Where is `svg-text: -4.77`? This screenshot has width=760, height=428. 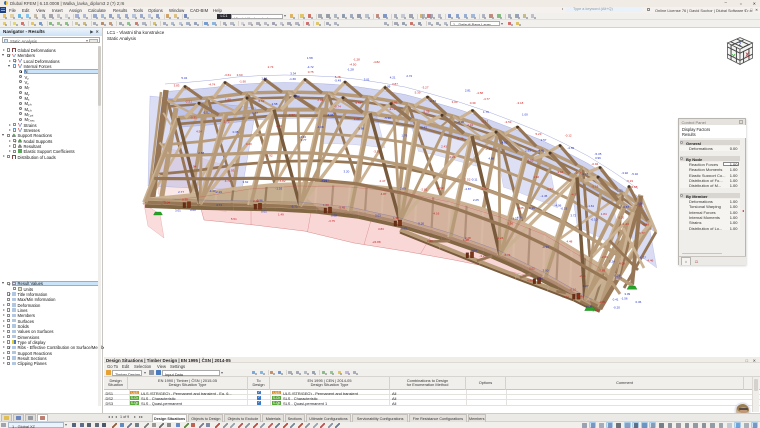 svg-text: -4.77 is located at coordinates (486, 98).